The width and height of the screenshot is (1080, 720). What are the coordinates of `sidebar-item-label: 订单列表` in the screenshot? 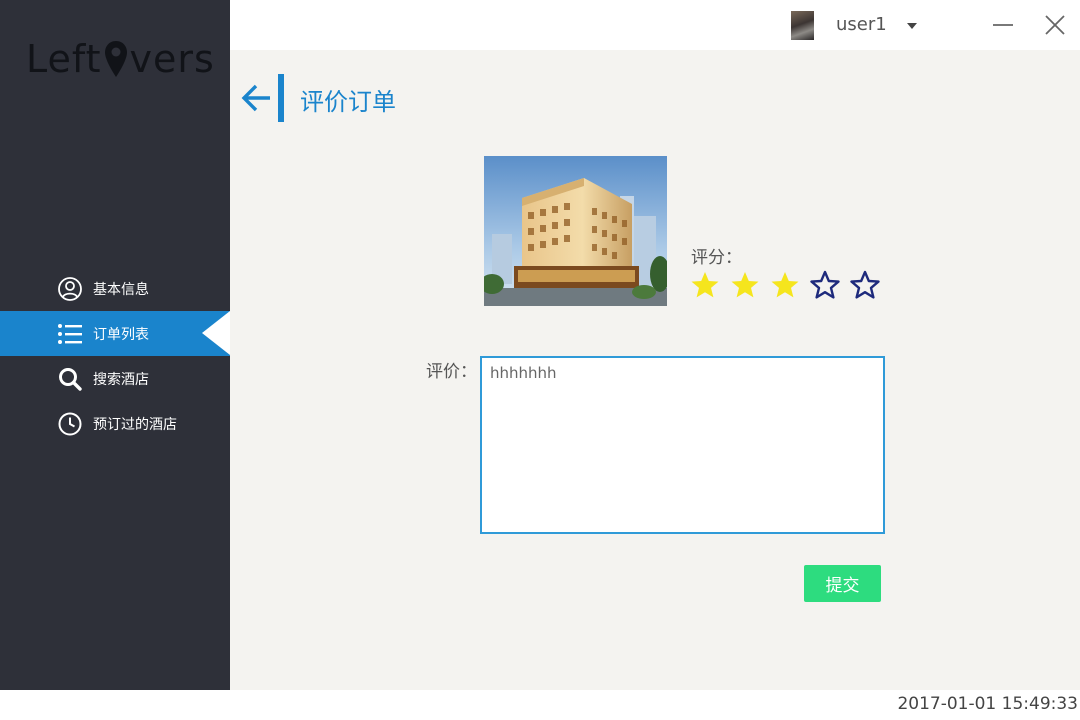 It's located at (121, 334).